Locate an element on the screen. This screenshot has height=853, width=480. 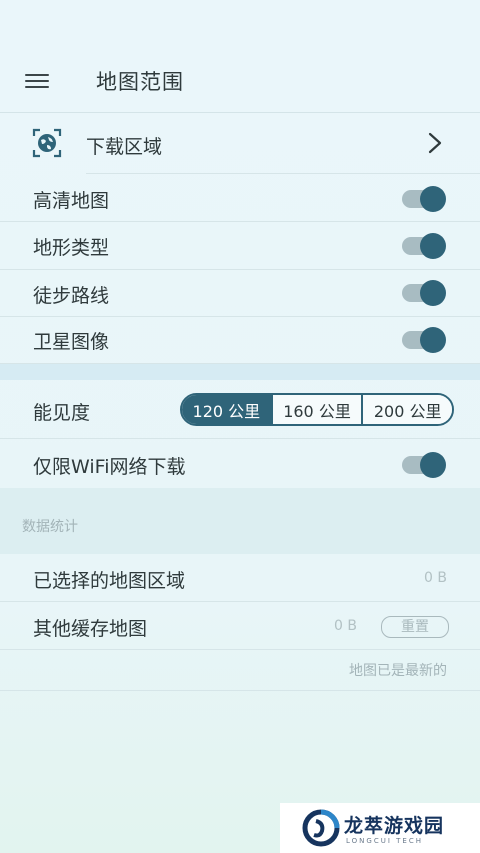
stats-title: 数据统计 is located at coordinates (50, 527).